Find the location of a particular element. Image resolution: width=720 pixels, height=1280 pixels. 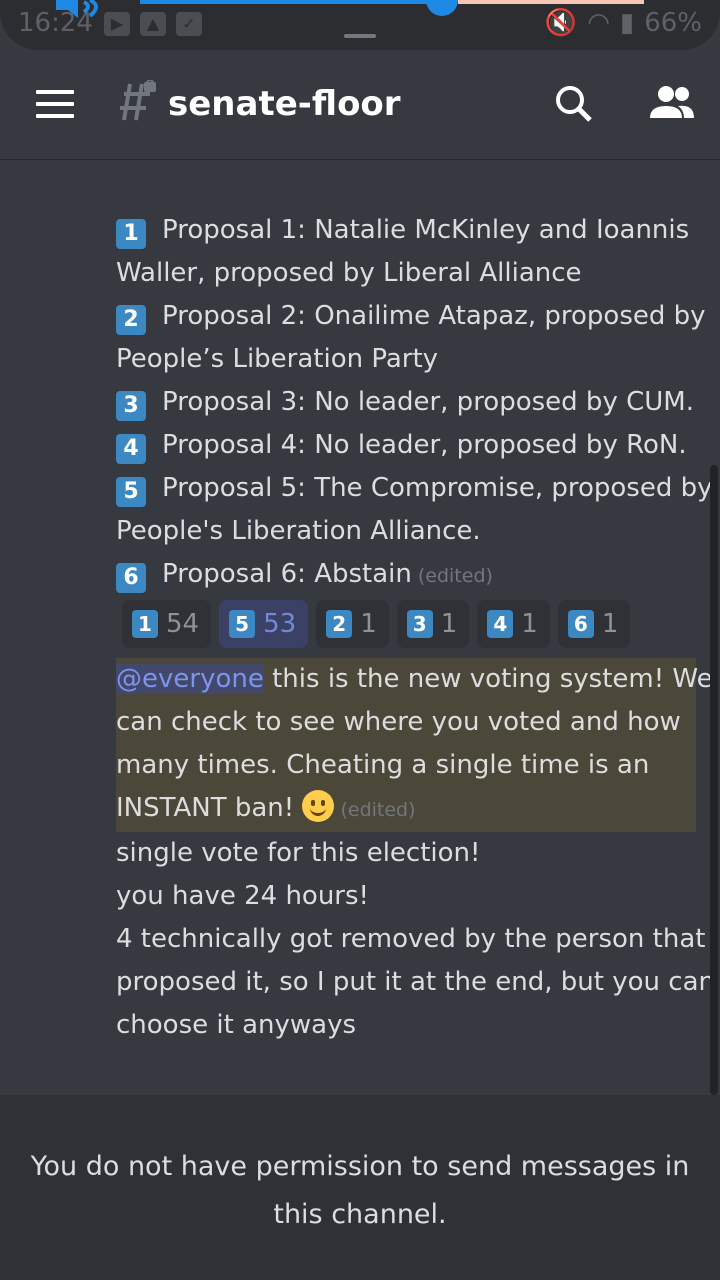

volume-slider-rest is located at coordinates (551, 2).